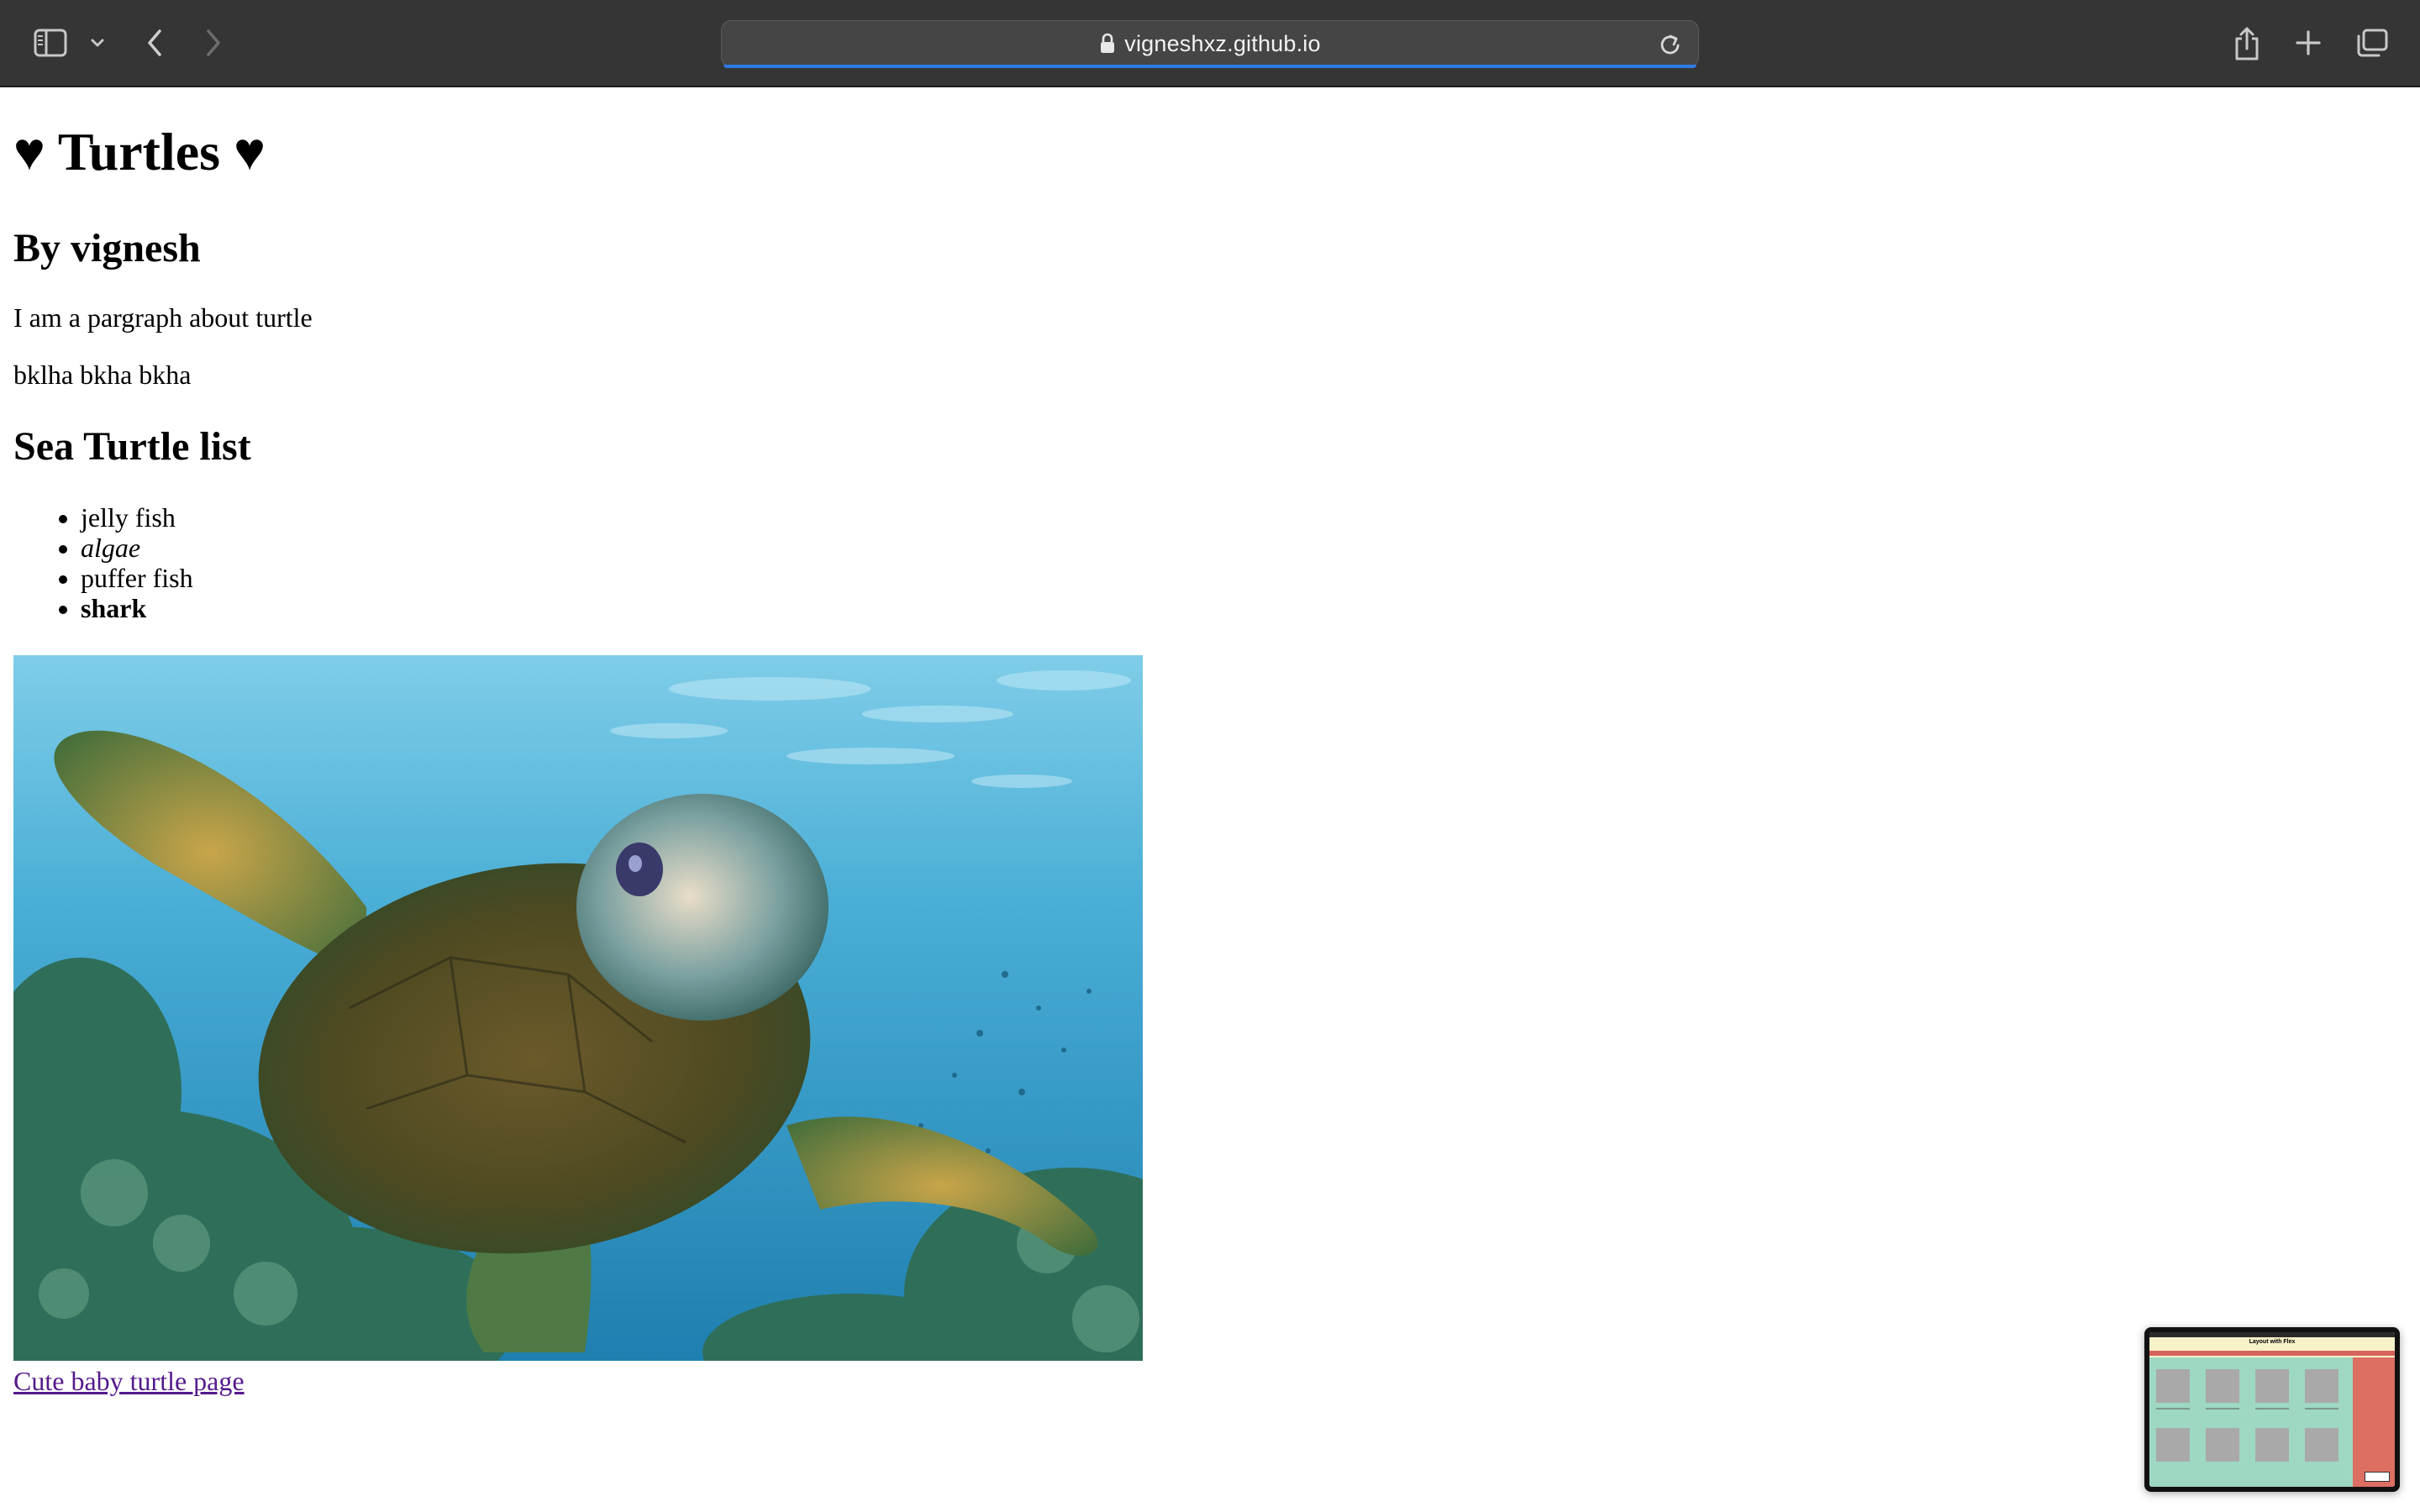 Image resolution: width=2420 pixels, height=1512 pixels. I want to click on paragraph-filler: bklha bkha bkha, so click(102, 375).